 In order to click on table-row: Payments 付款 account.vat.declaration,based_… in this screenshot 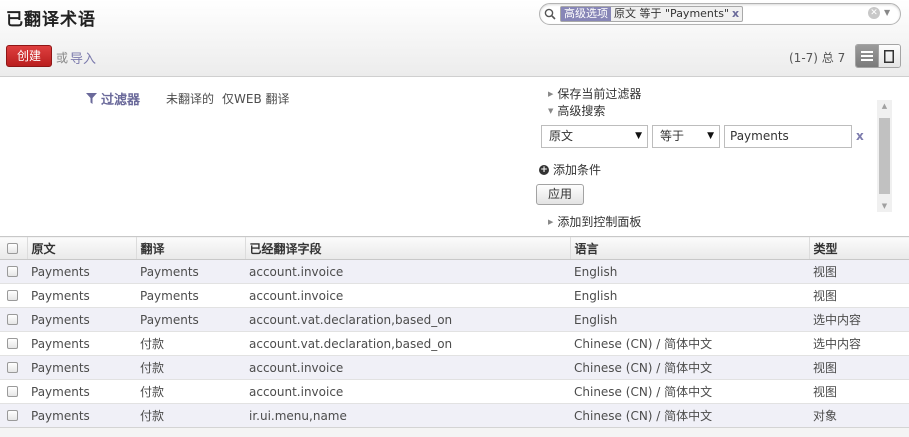, I will do `click(454, 343)`.